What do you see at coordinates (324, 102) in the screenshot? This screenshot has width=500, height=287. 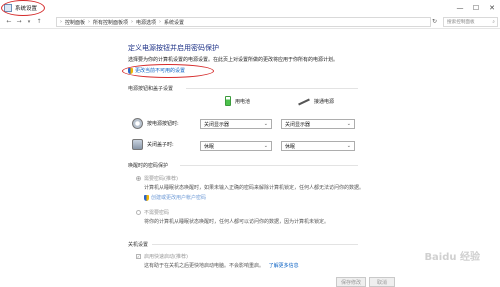 I see `col-plugged-label: 接通电源` at bounding box center [324, 102].